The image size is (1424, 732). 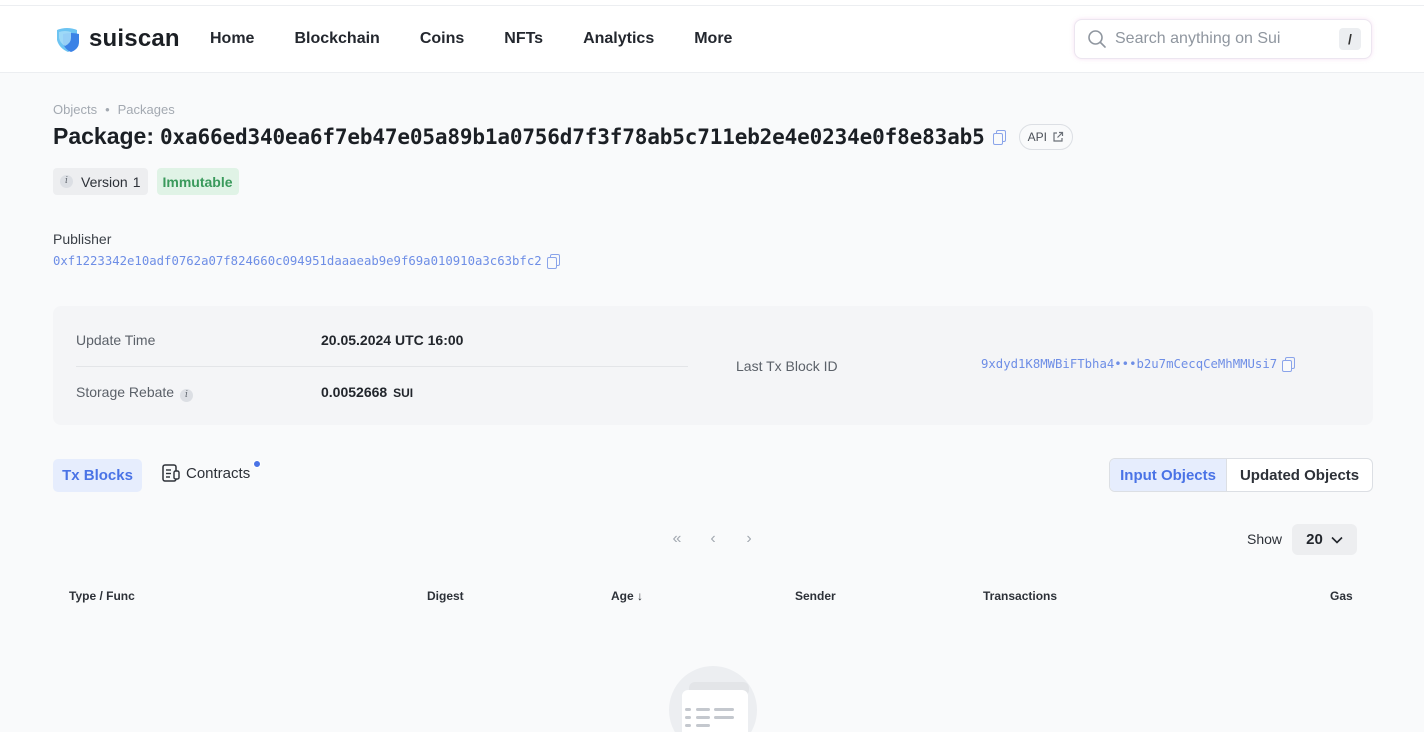 What do you see at coordinates (1020, 596) in the screenshot?
I see `column-header-transactions: Transactions` at bounding box center [1020, 596].